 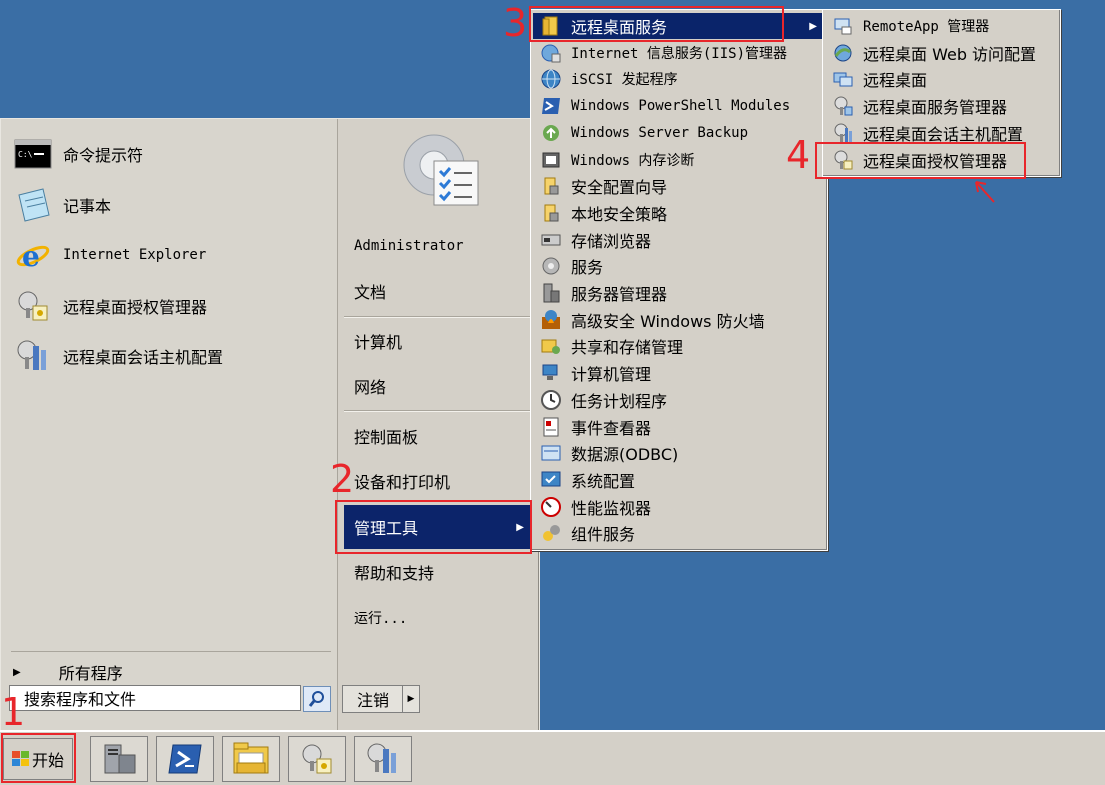 I want to click on devices-printers-link: 设备和打印机, so click(x=402, y=481).